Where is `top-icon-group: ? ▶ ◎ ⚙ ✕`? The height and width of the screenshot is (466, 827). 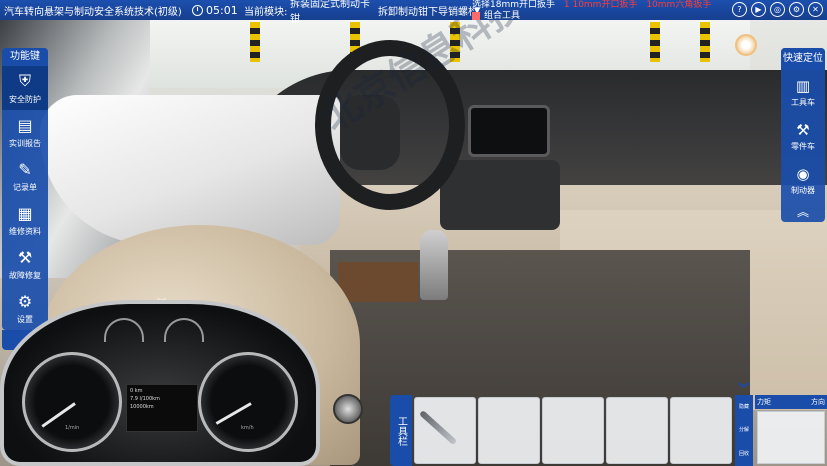
top-icon-group: ? ▶ ◎ ⚙ ✕ is located at coordinates (777, 9).